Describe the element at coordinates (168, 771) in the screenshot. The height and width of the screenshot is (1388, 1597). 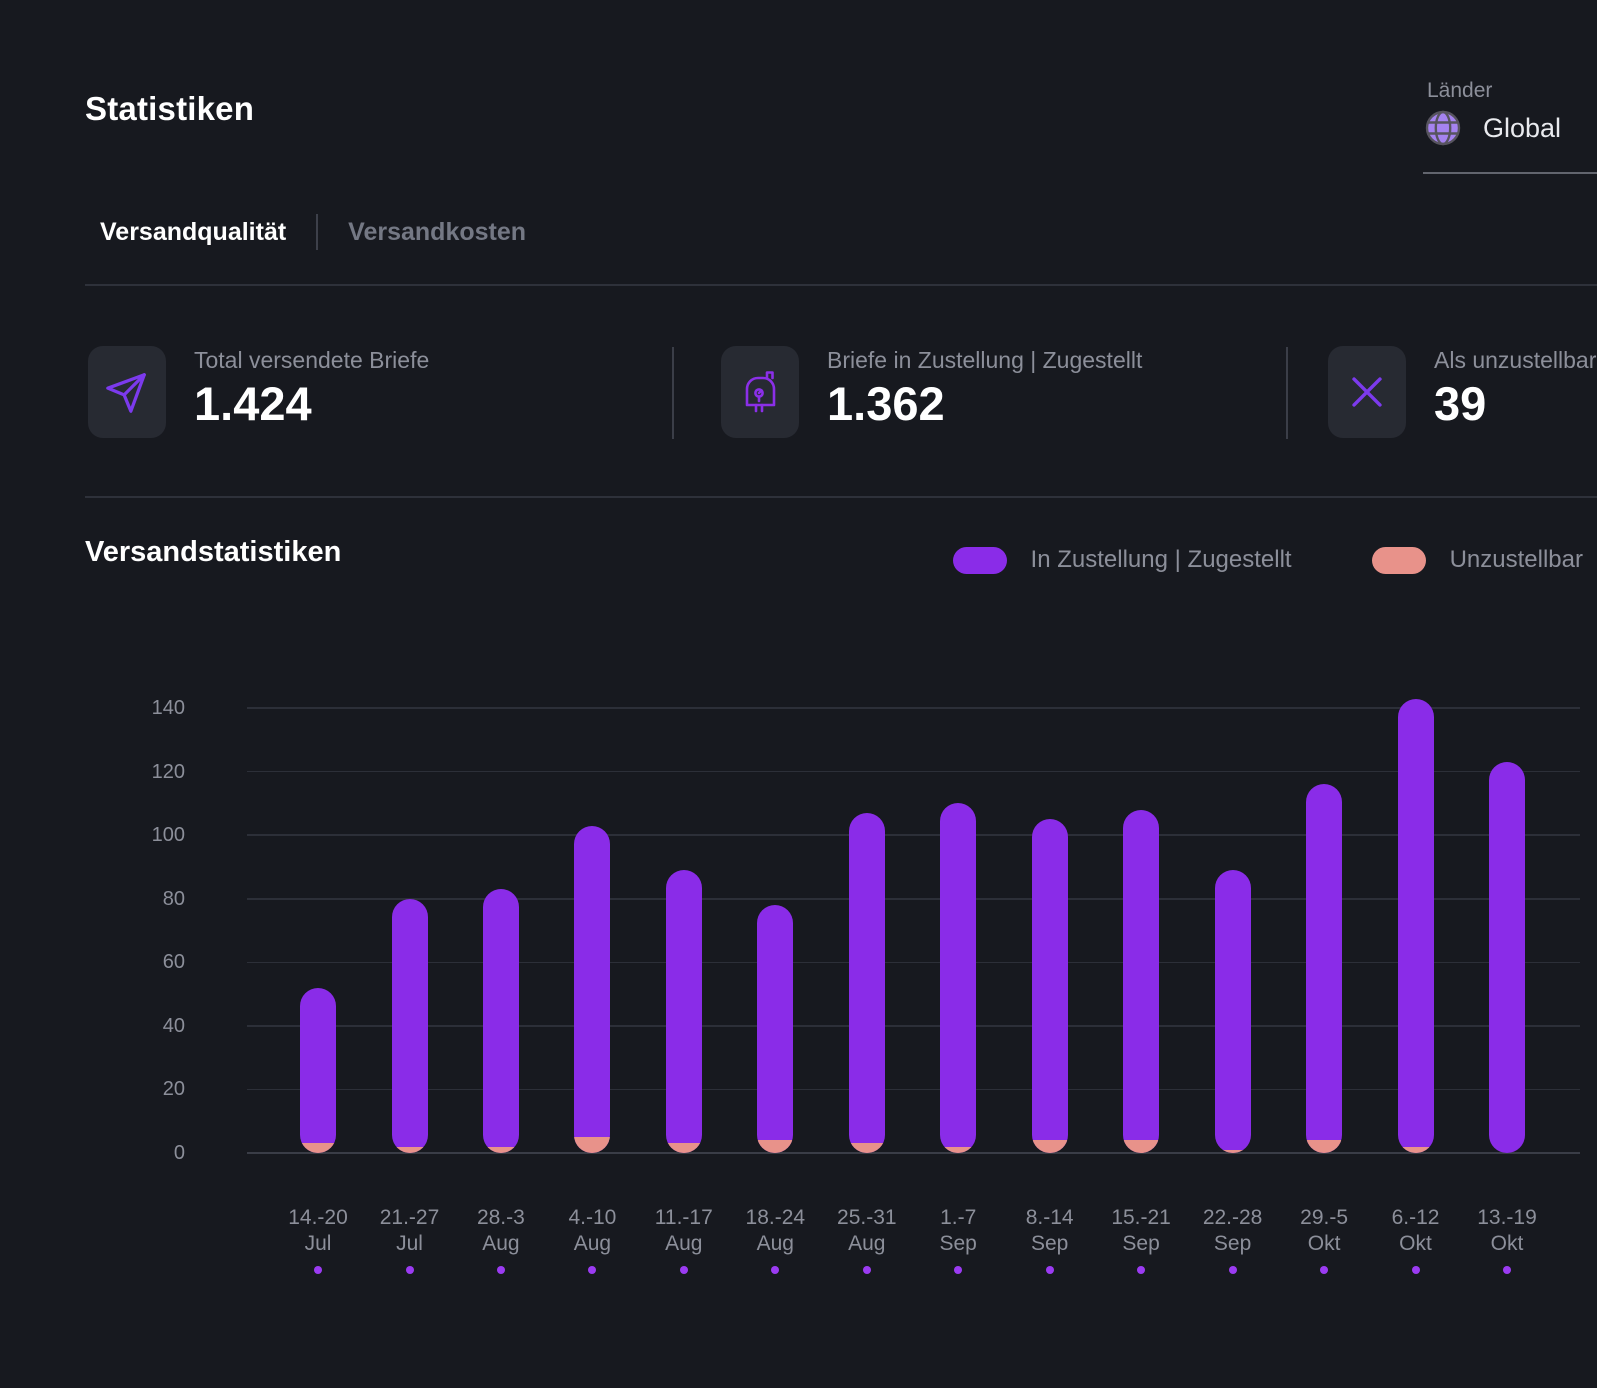
I see `y-axis-tick-label: 120` at that location.